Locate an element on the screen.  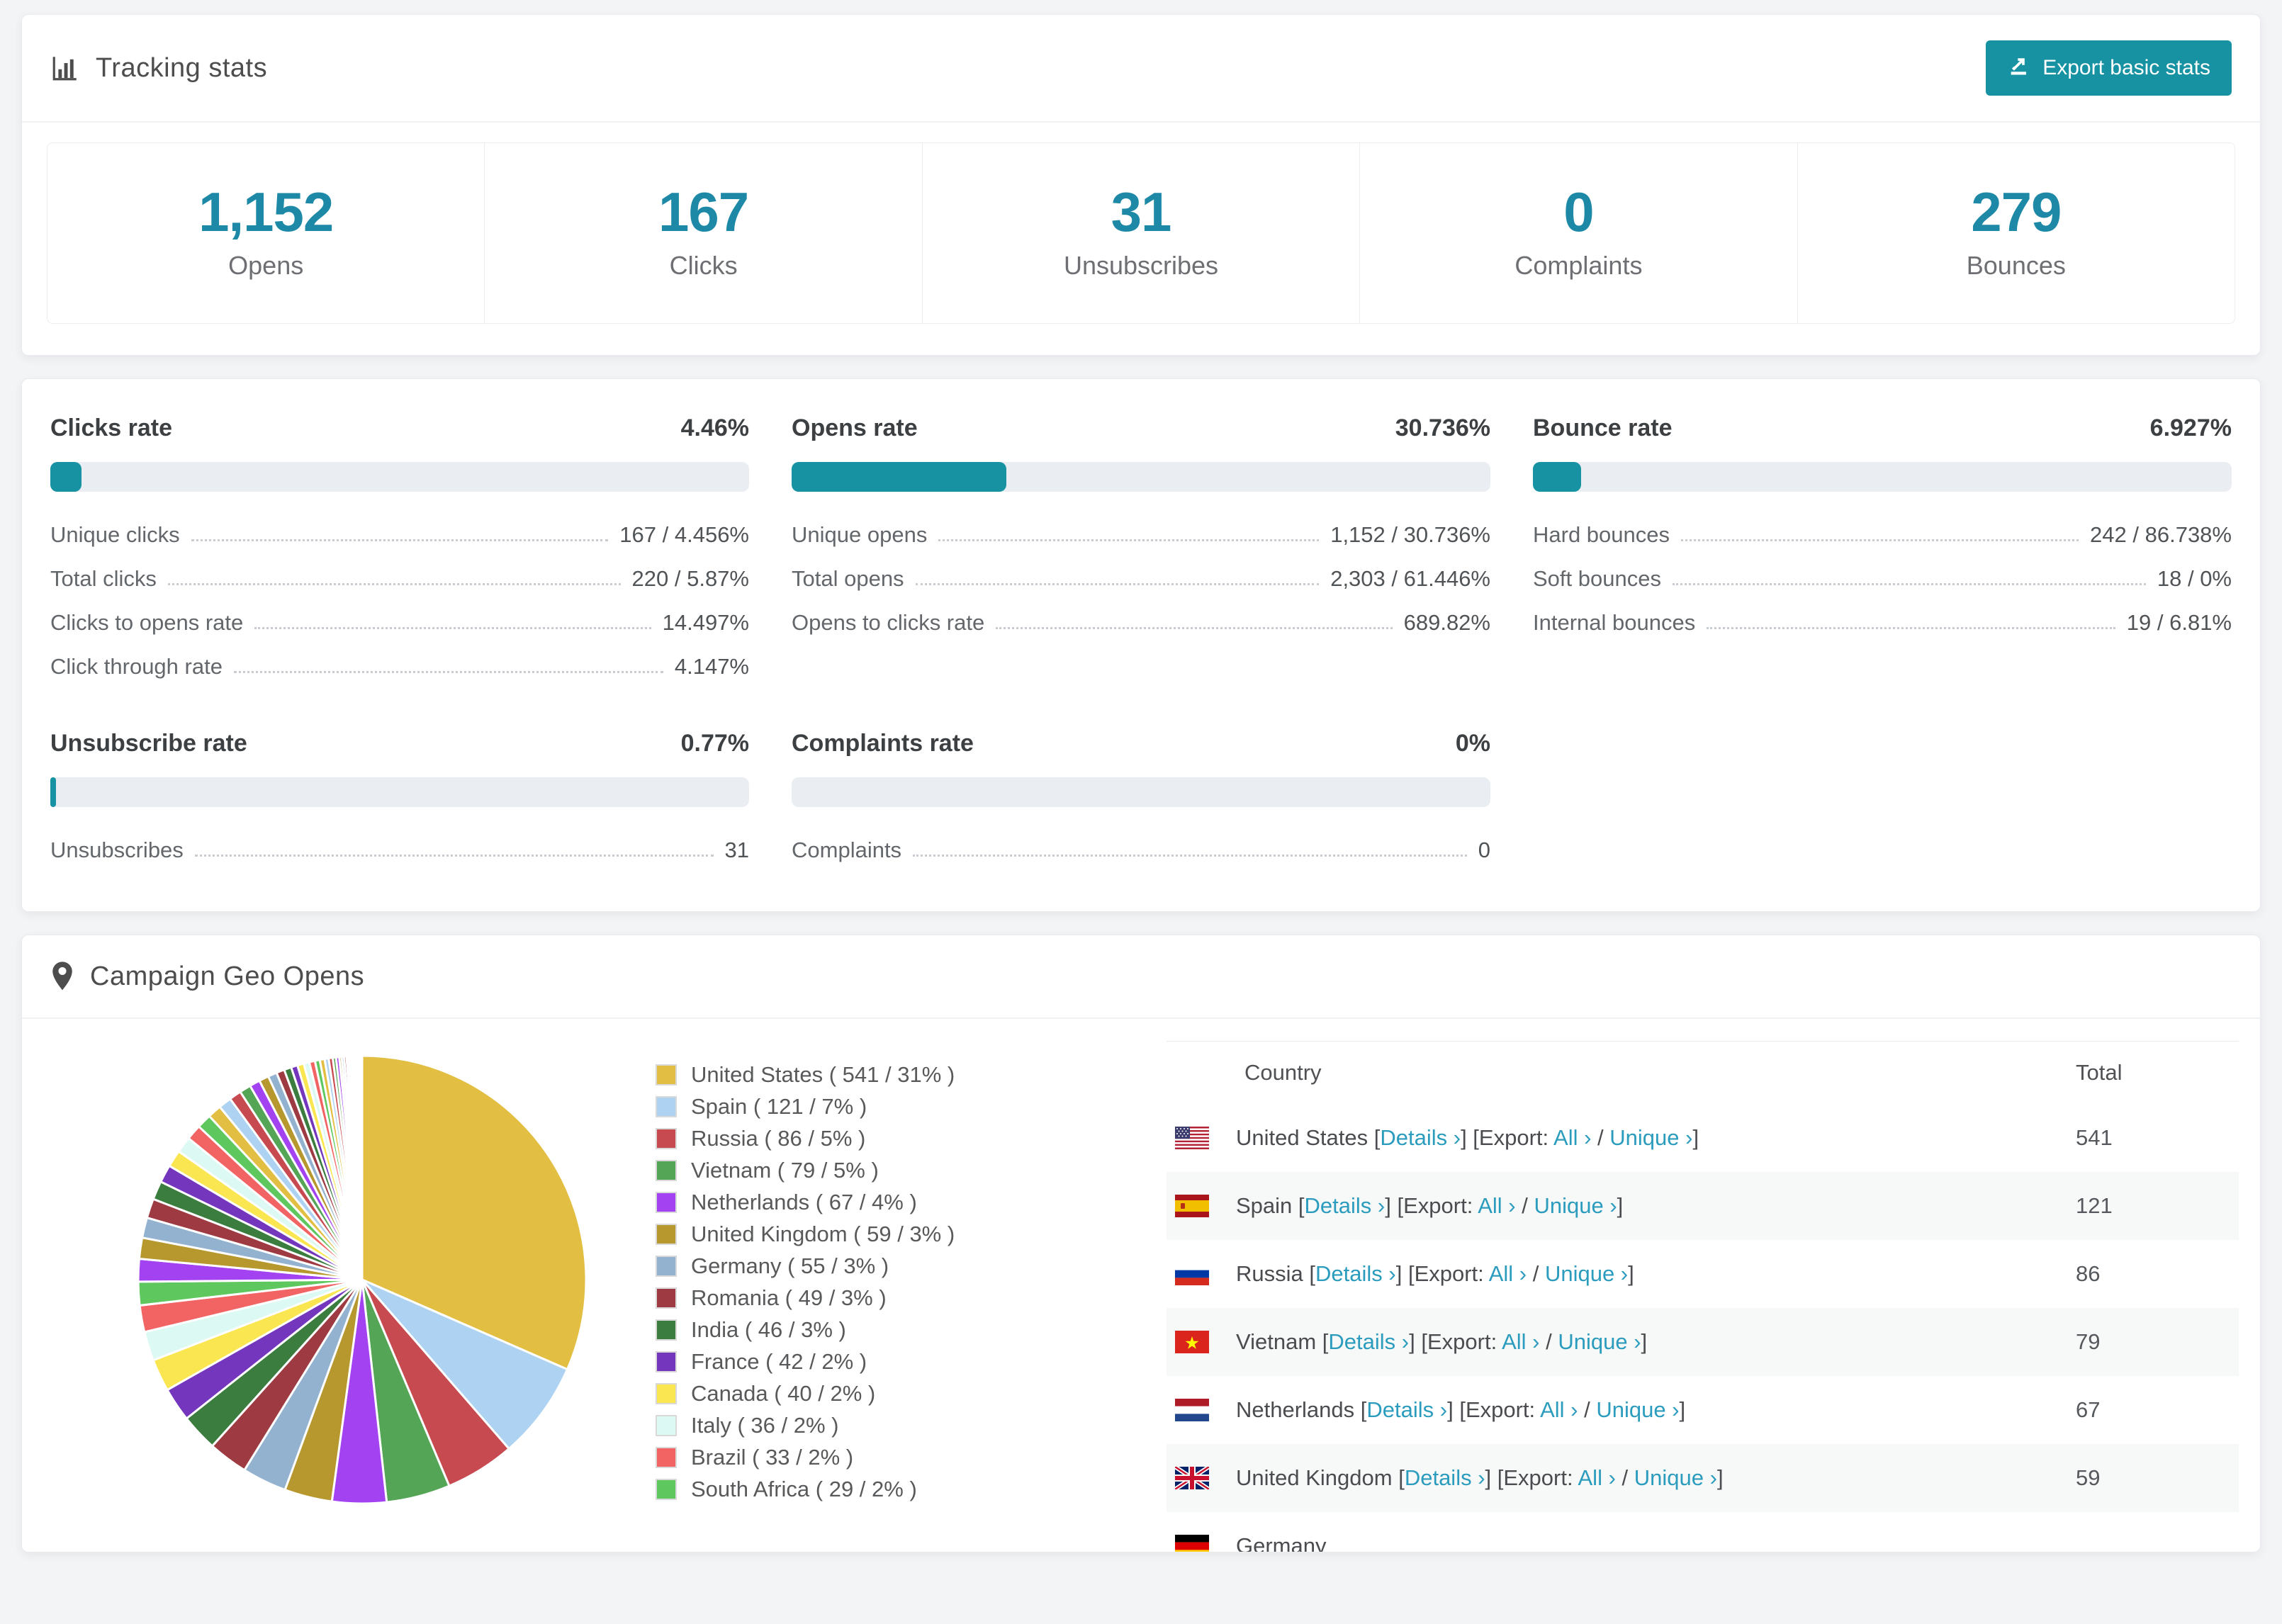
legend-item: Netherlands ( 67 / 4% ) is located at coordinates (911, 1202).